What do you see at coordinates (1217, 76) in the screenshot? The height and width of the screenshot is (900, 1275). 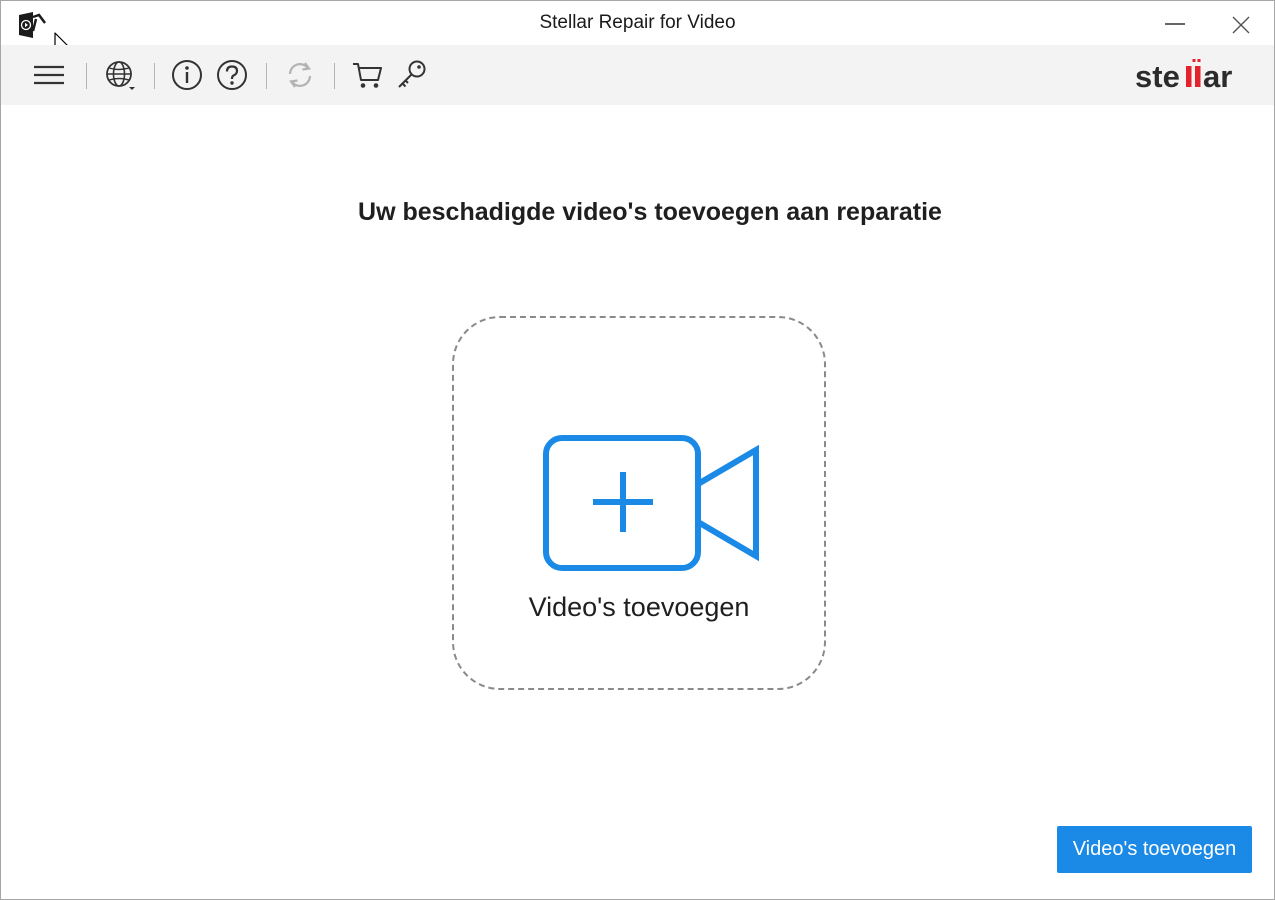 I see `svg-text: ar` at bounding box center [1217, 76].